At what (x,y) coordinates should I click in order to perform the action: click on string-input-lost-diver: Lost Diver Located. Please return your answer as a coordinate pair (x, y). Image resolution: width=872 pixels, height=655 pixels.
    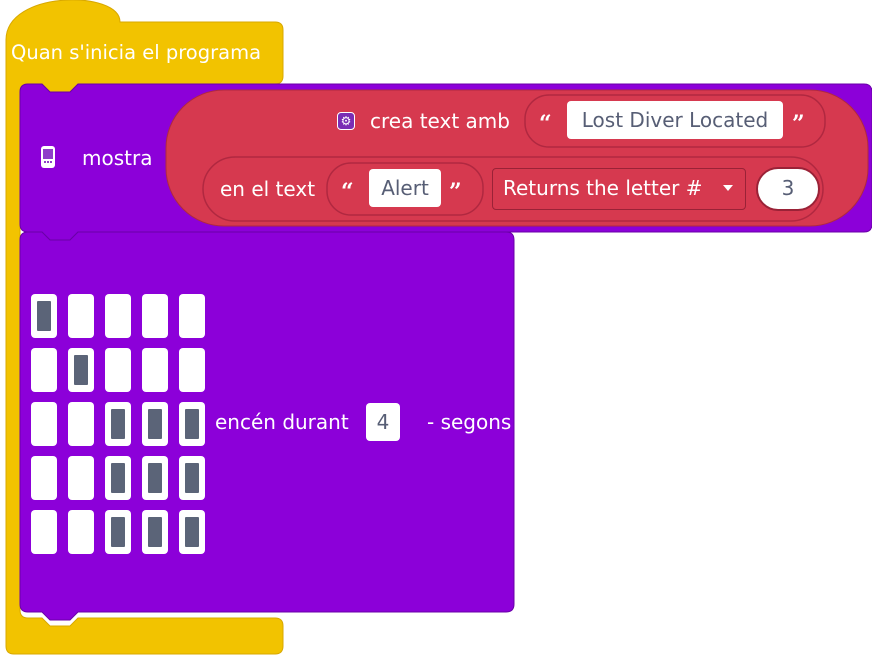
    Looking at the image, I should click on (675, 120).